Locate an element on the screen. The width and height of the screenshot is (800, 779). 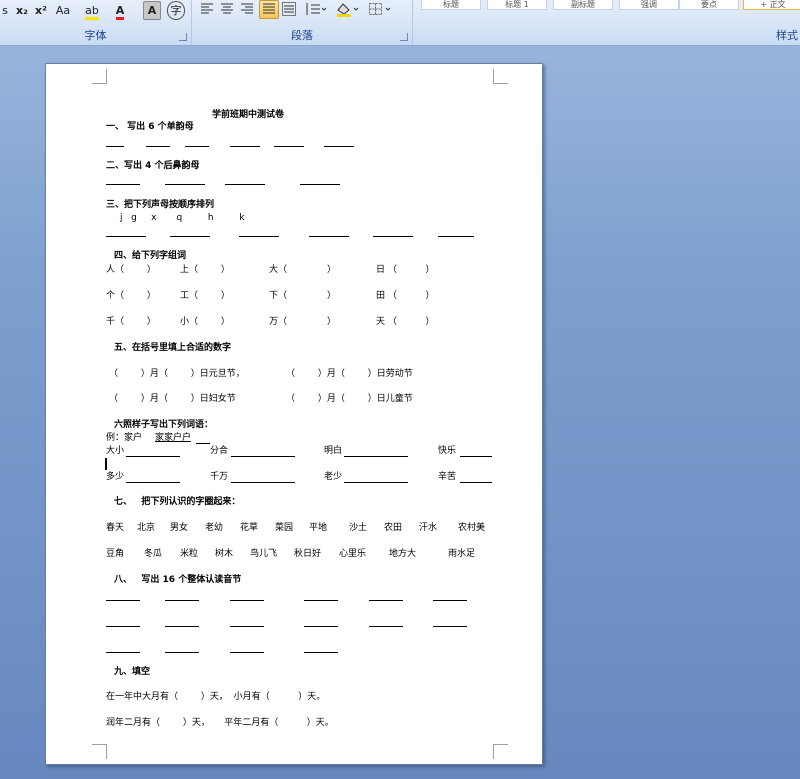
date-item: （ ）月（ ）日儿童节 is located at coordinates (349, 399).